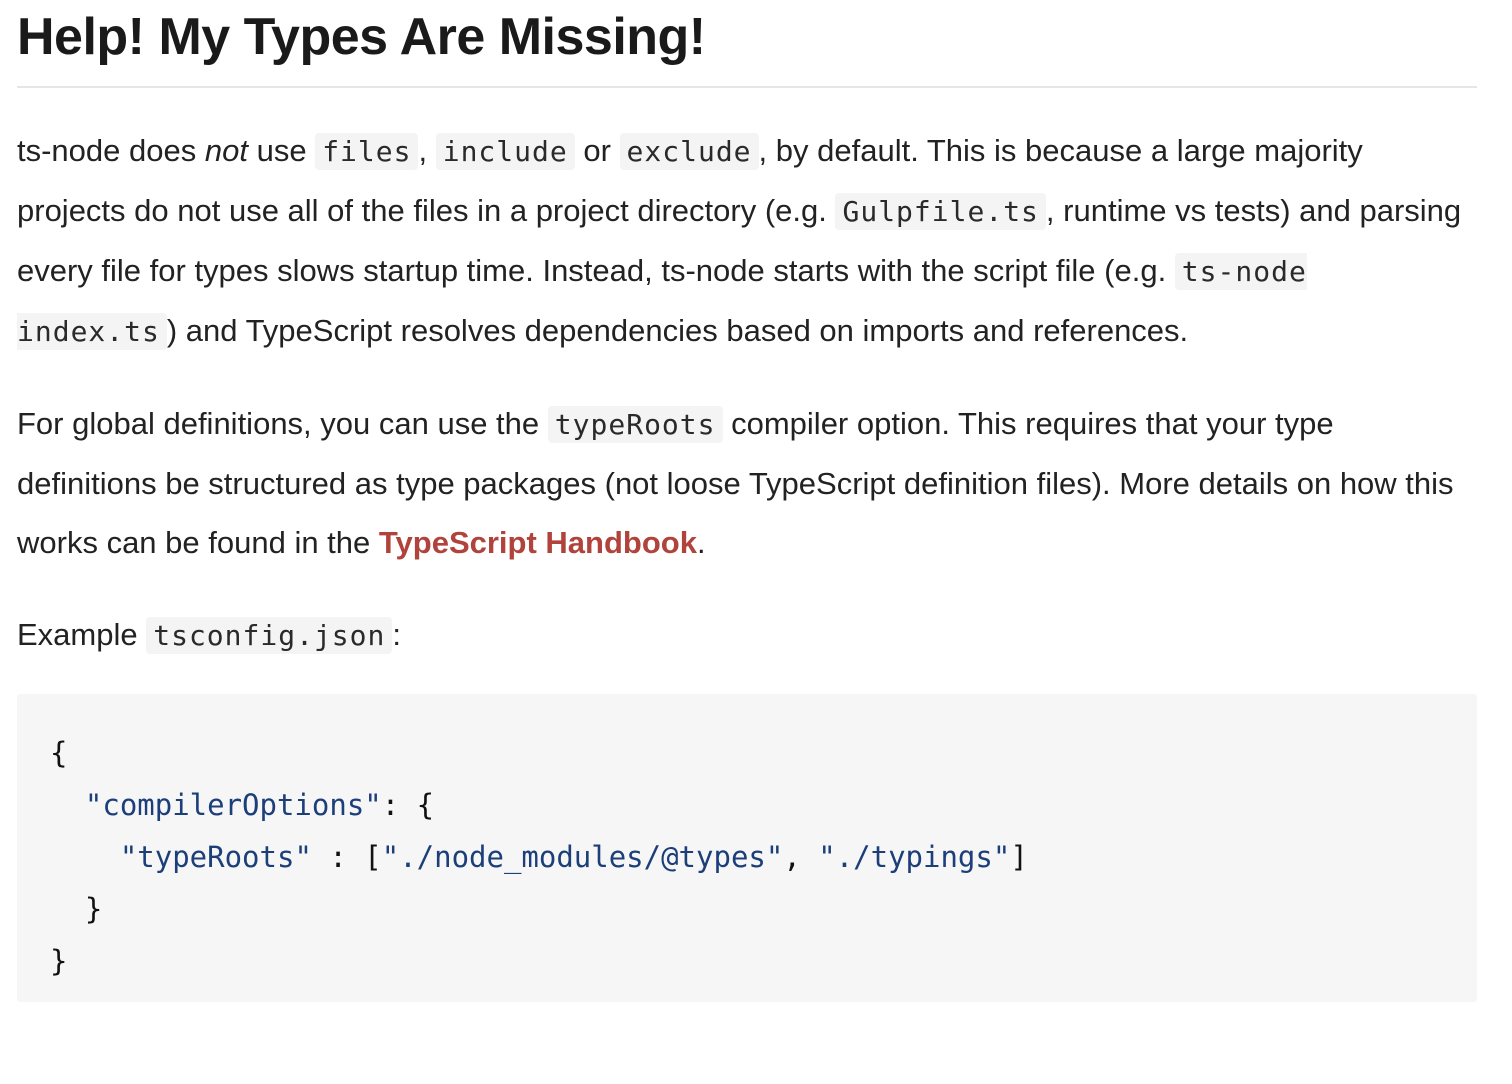 The image size is (1512, 1084). What do you see at coordinates (215, 857) in the screenshot?
I see `code-key-typeroots: "typeRoots"` at bounding box center [215, 857].